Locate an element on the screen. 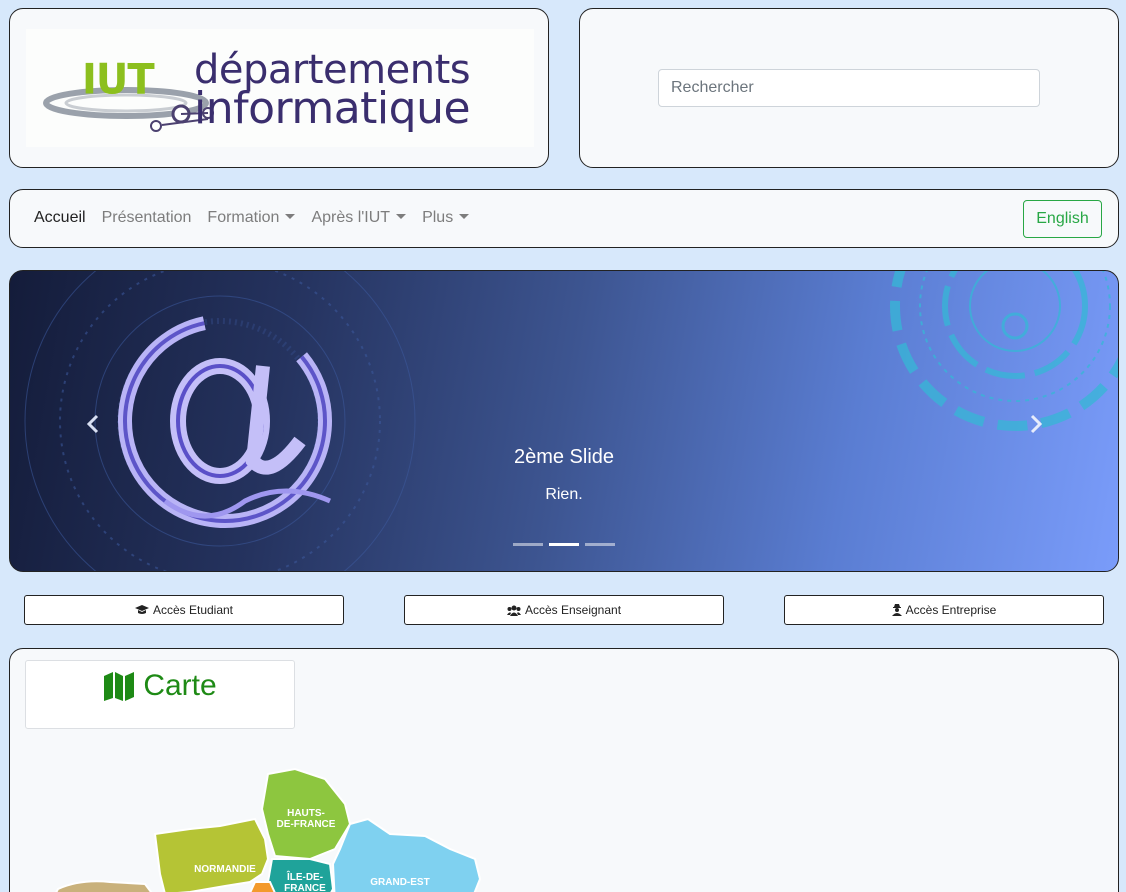 Image resolution: width=1126 pixels, height=892 pixels. carousel-indicators is located at coordinates (564, 544).